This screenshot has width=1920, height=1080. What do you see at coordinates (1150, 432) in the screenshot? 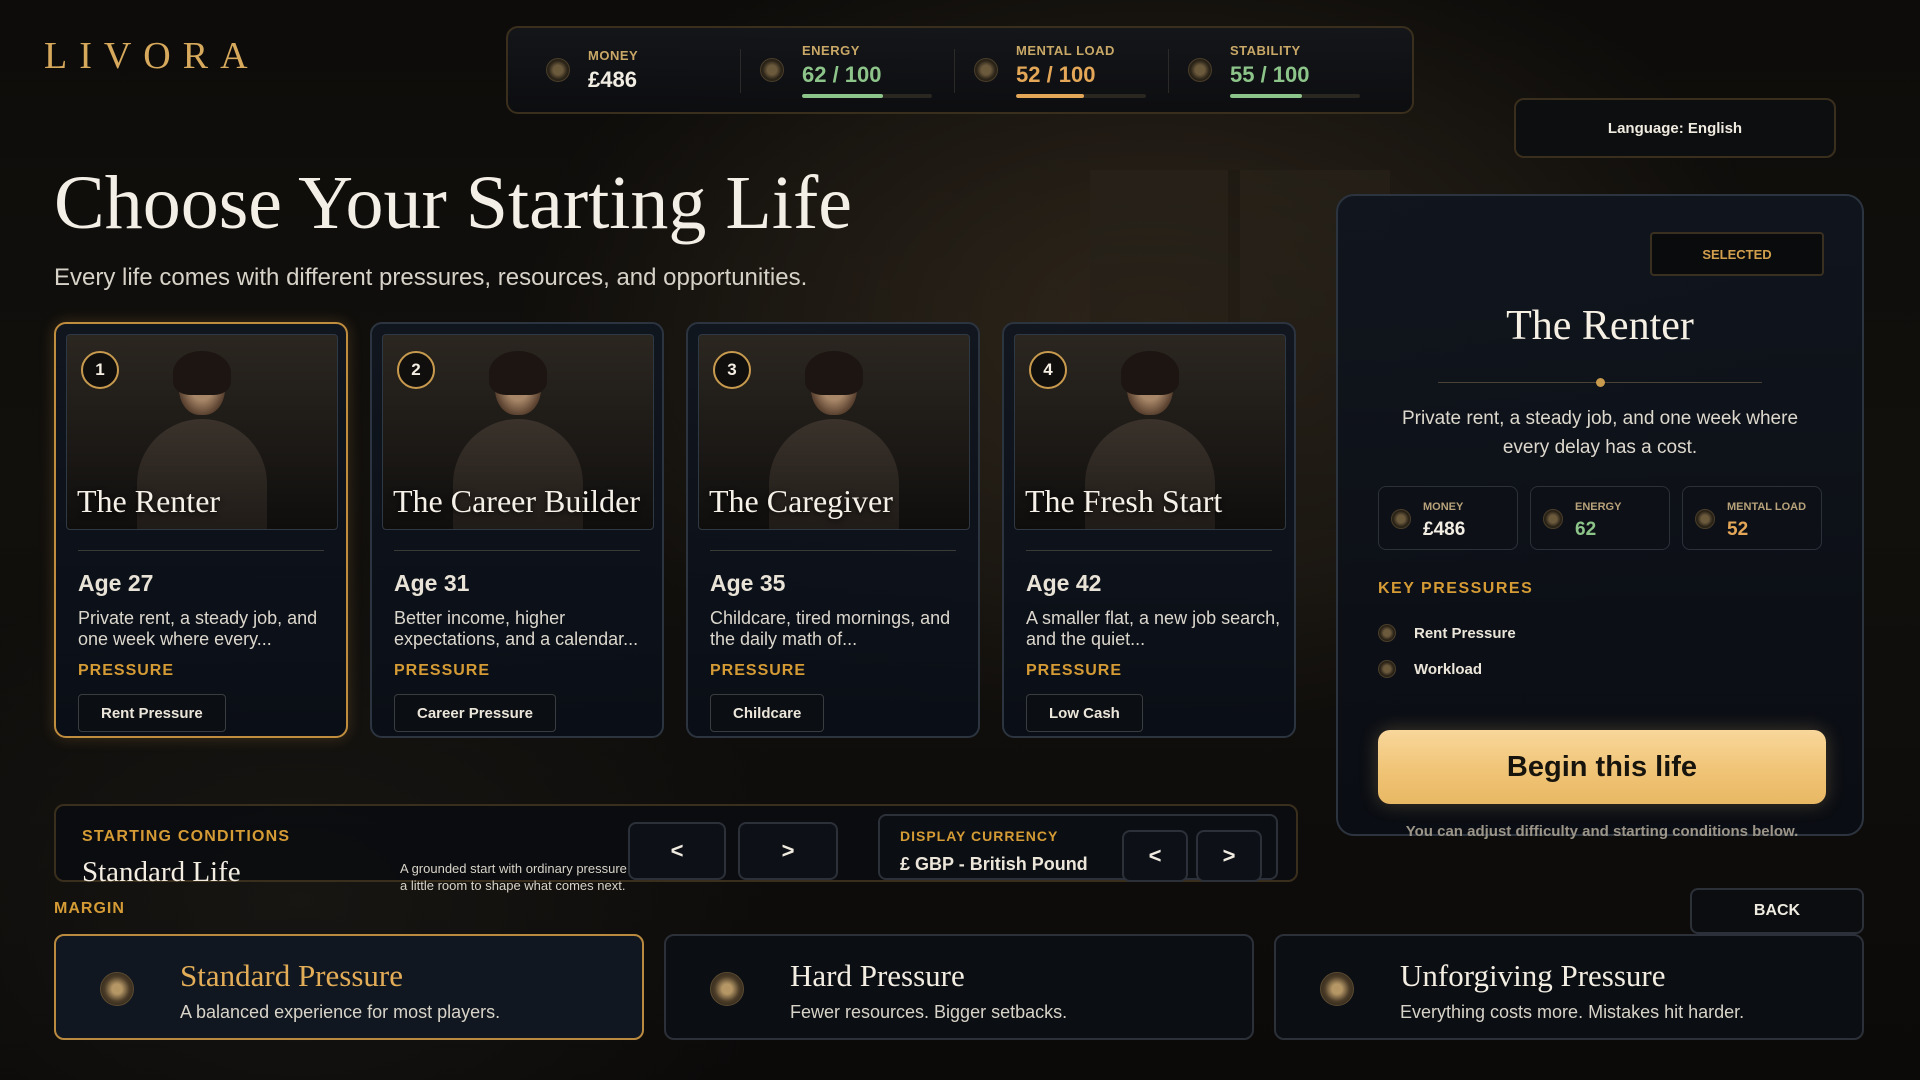
I see `portrait-image: 4 The Fresh Start` at bounding box center [1150, 432].